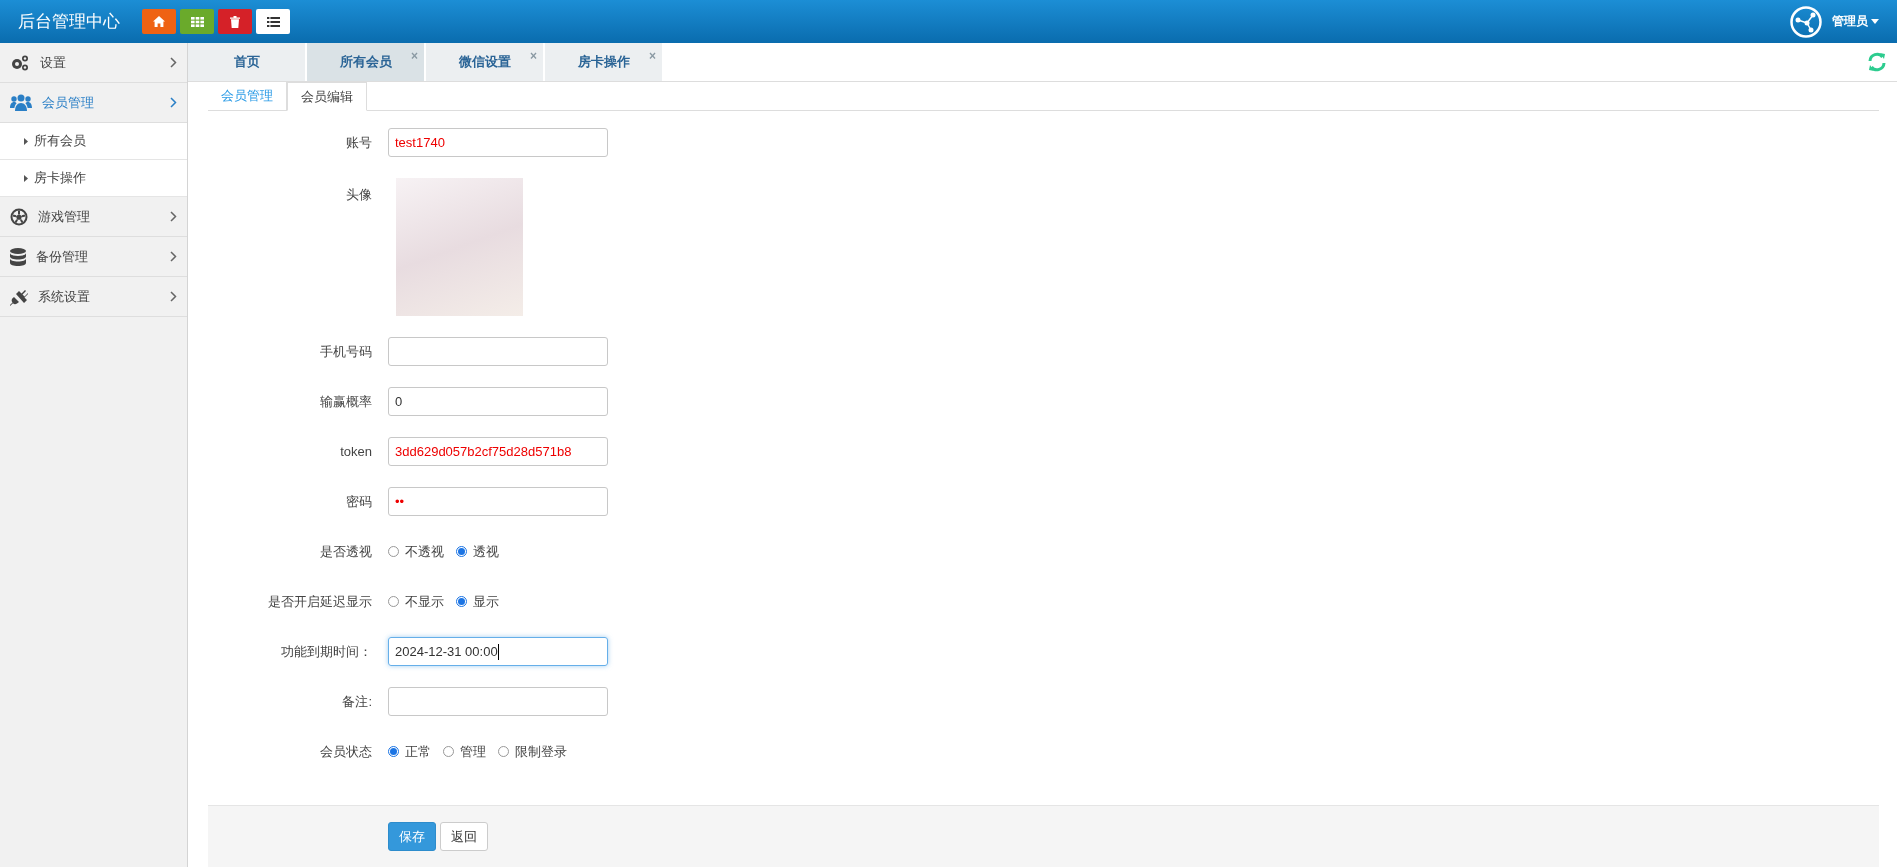 The height and width of the screenshot is (867, 1897). Describe the element at coordinates (93, 217) in the screenshot. I see `sidebar-item: 游戏管理` at that location.